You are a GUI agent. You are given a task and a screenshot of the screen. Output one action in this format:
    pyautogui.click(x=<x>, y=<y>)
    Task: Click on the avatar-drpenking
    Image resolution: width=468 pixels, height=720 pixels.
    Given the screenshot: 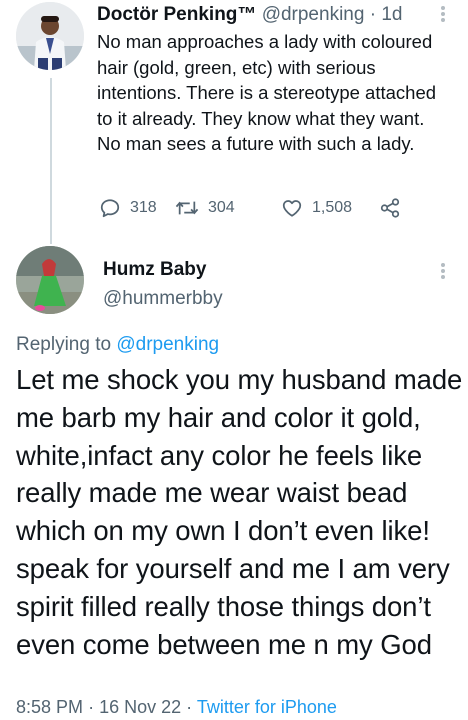 What is the action you would take?
    pyautogui.click(x=50, y=36)
    